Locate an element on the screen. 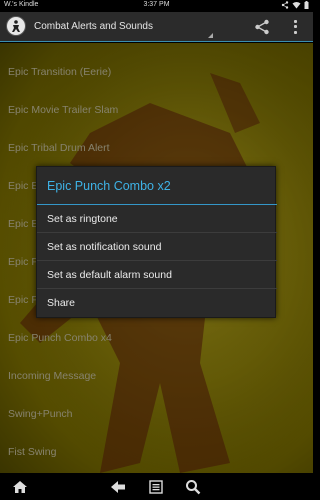 Image resolution: width=320 pixels, height=500 pixels. navigation-bar is located at coordinates (156, 486).